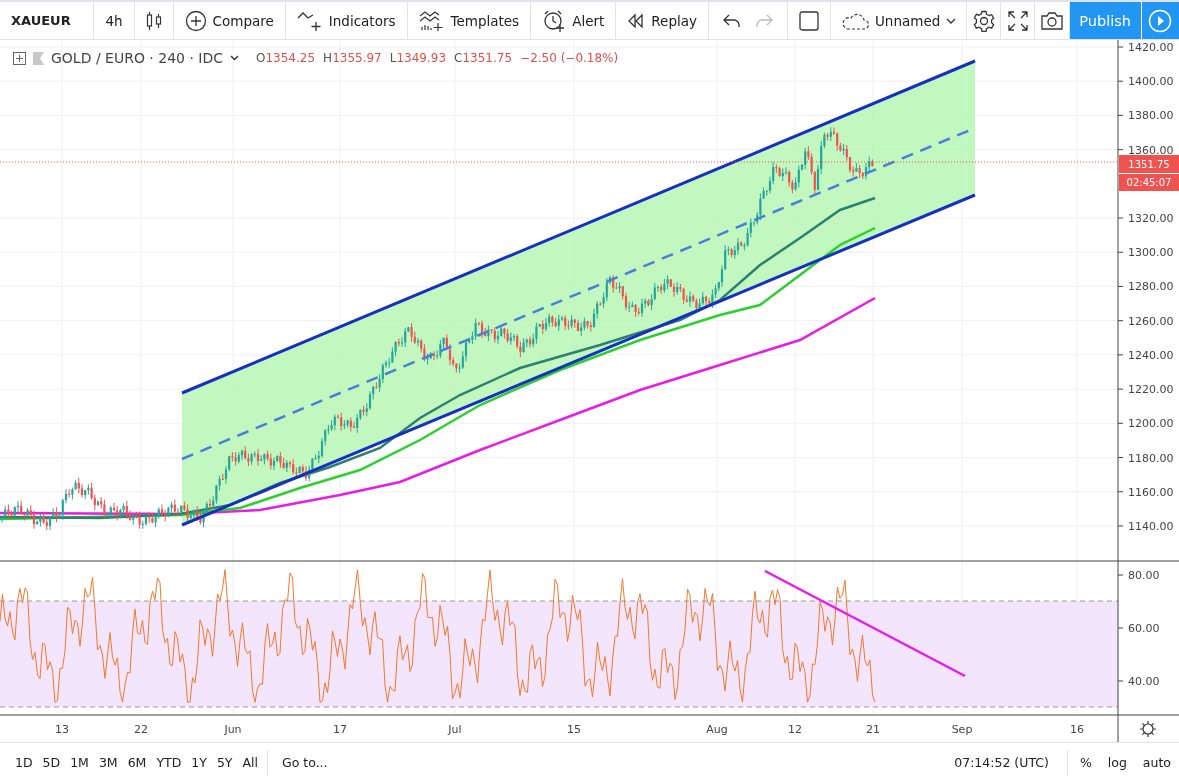 The height and width of the screenshot is (782, 1179). Describe the element at coordinates (1151, 321) in the screenshot. I see `price-axis-label: 1260.00` at that location.